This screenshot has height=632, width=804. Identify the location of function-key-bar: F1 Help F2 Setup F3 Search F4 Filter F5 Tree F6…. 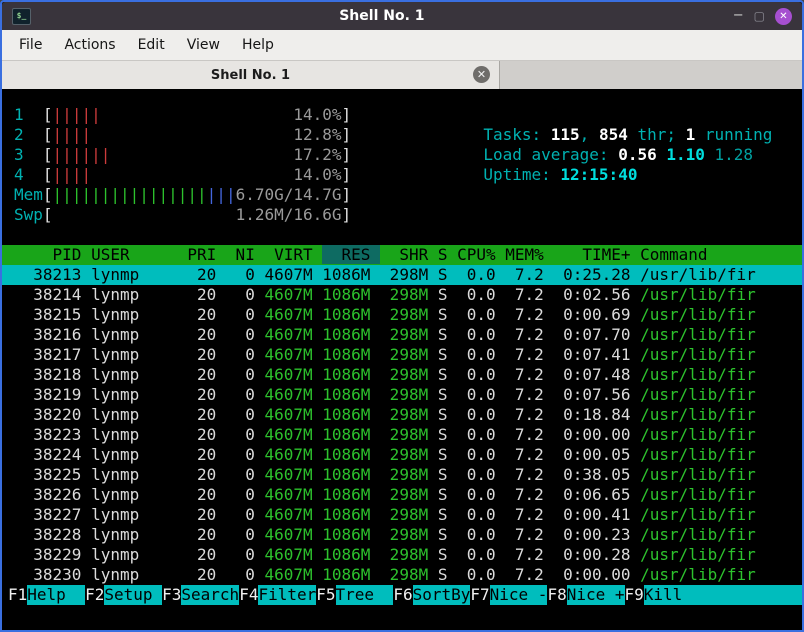
(402, 595).